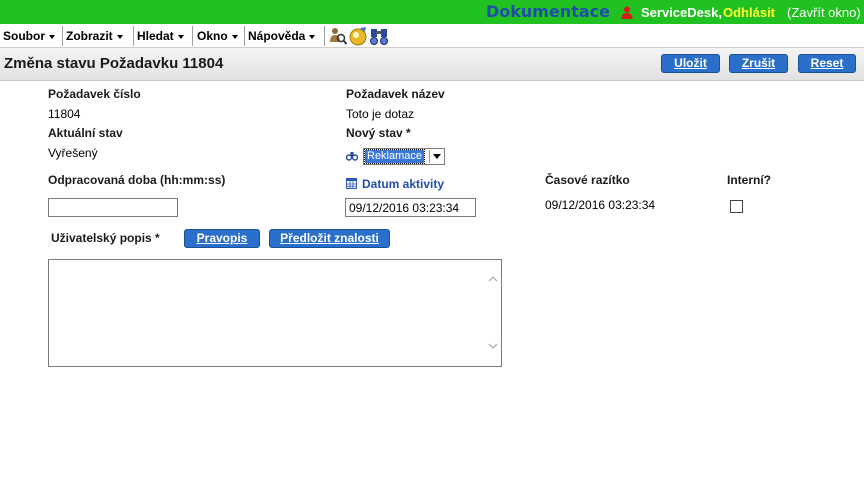  What do you see at coordinates (85, 133) in the screenshot?
I see `current-status-label: Aktuální stav` at bounding box center [85, 133].